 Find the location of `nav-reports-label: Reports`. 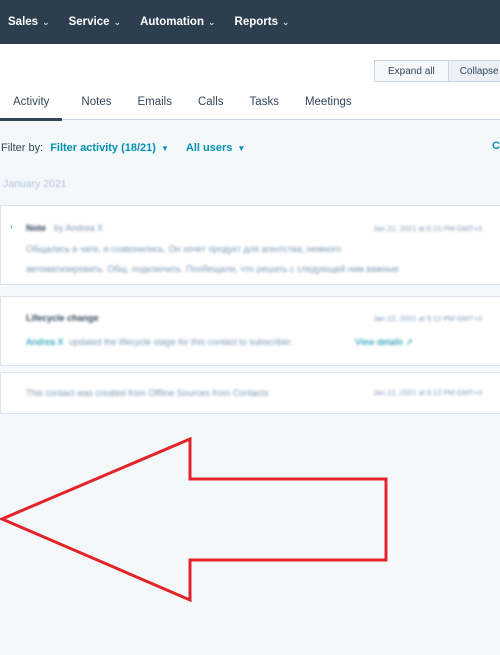

nav-reports-label: Reports is located at coordinates (256, 22).